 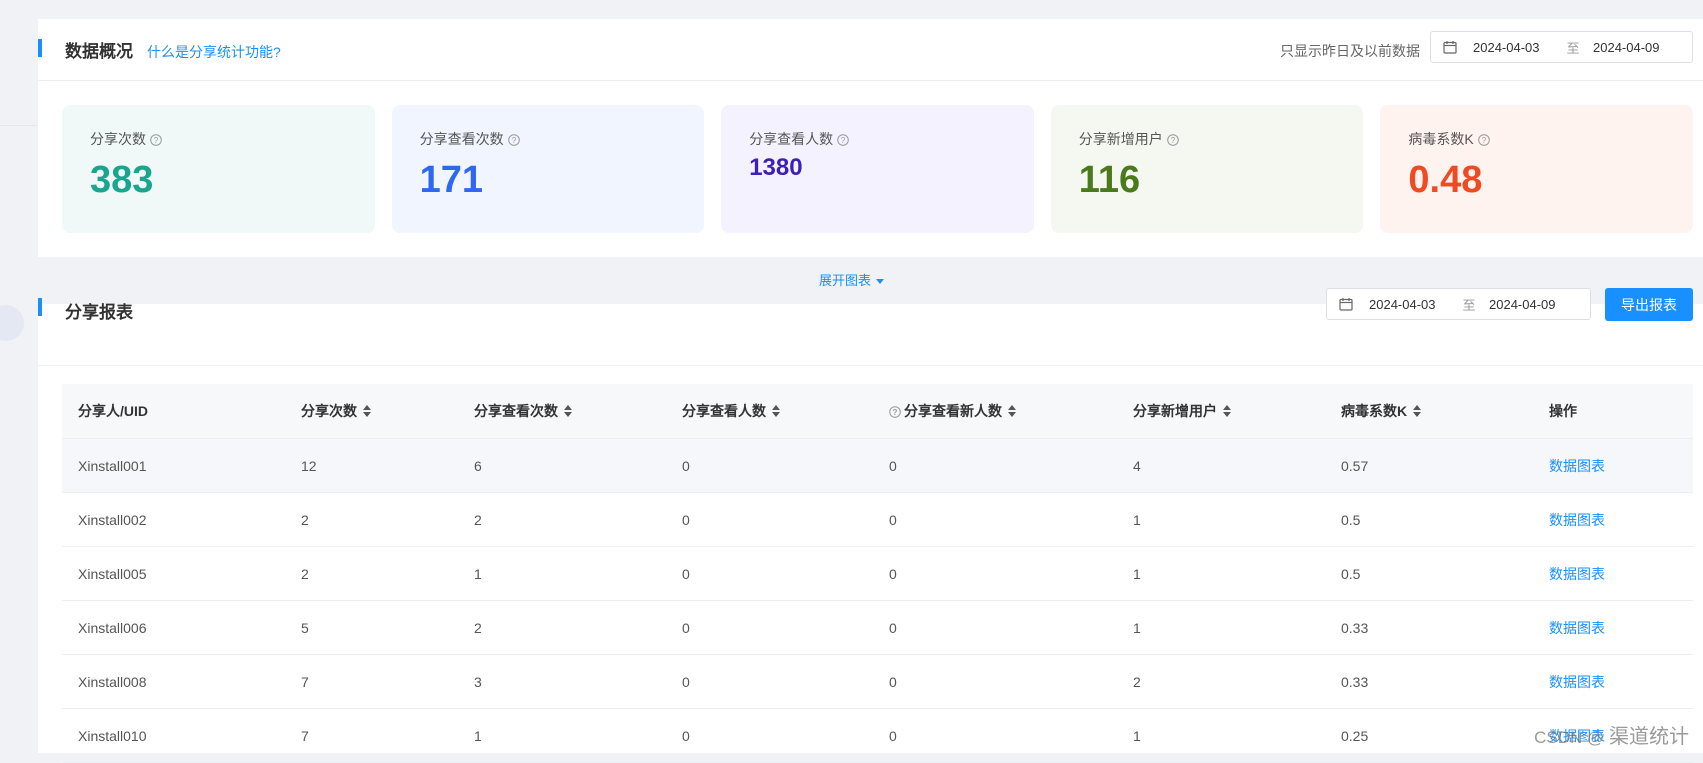 I want to click on col-header-viral-k: 病毒系数K, so click(x=1429, y=411).